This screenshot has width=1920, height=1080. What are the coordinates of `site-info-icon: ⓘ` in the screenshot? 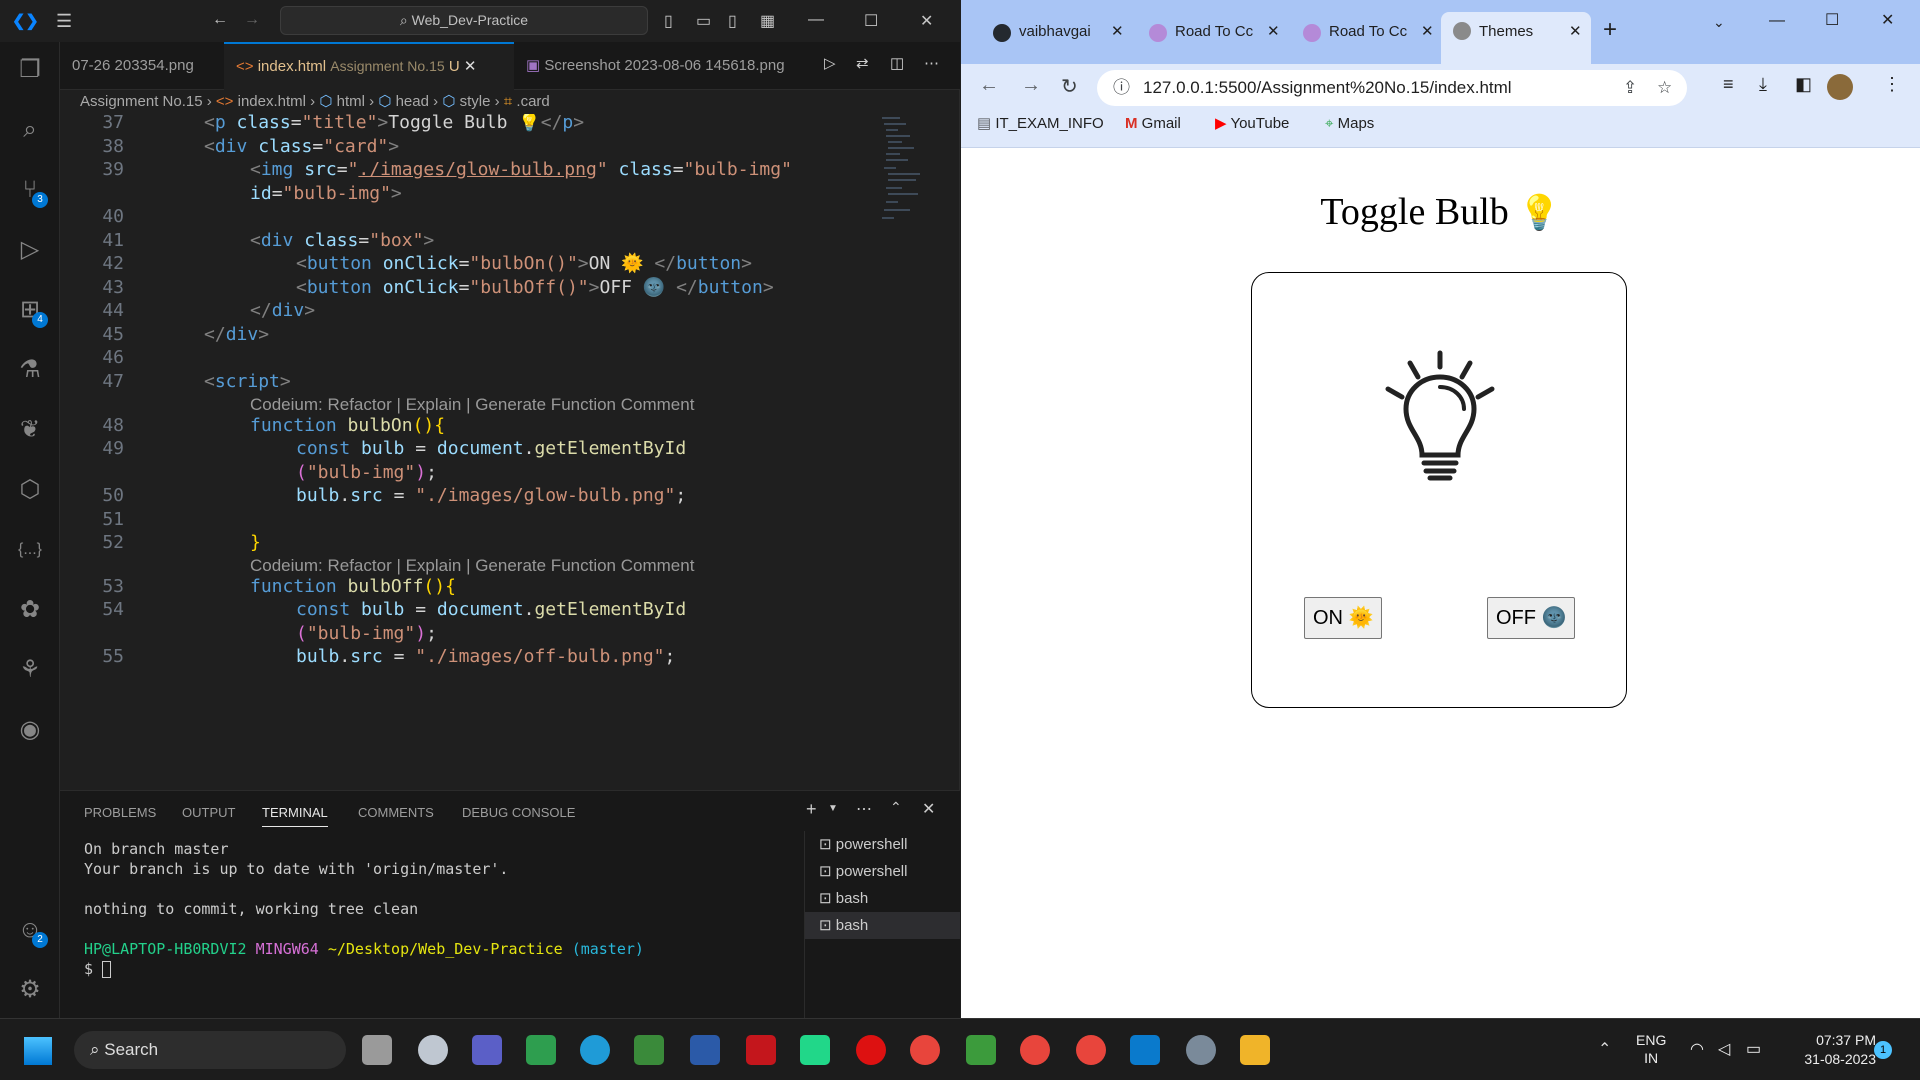 It's located at (1121, 88).